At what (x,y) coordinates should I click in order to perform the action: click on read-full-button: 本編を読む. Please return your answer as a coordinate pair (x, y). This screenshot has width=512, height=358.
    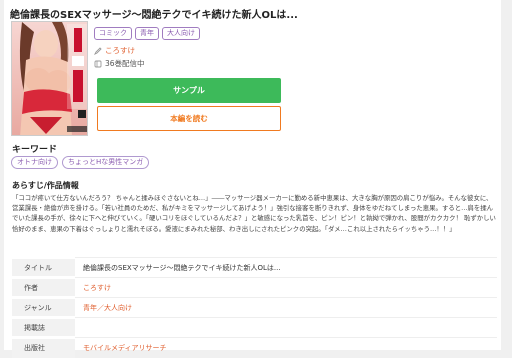
    Looking at the image, I should click on (189, 118).